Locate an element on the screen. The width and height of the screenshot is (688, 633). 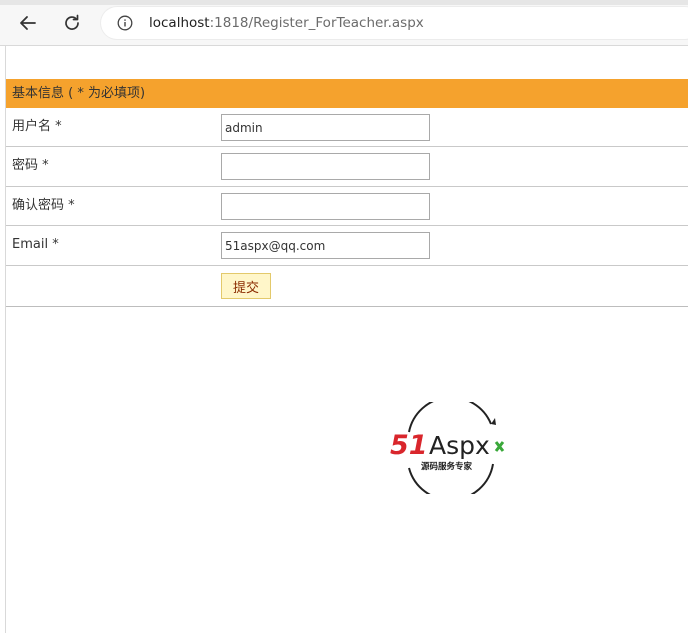
back-button is located at coordinates (28, 23).